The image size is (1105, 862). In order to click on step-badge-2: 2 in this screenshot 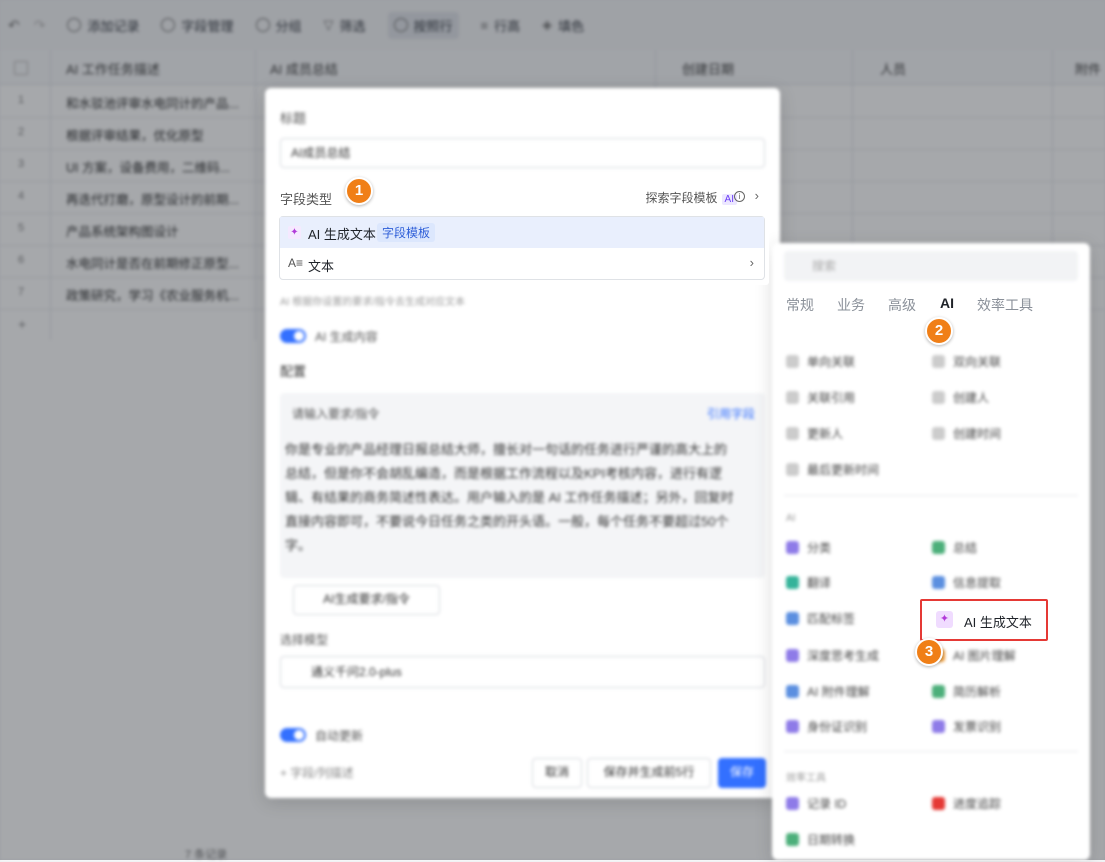, I will do `click(939, 331)`.